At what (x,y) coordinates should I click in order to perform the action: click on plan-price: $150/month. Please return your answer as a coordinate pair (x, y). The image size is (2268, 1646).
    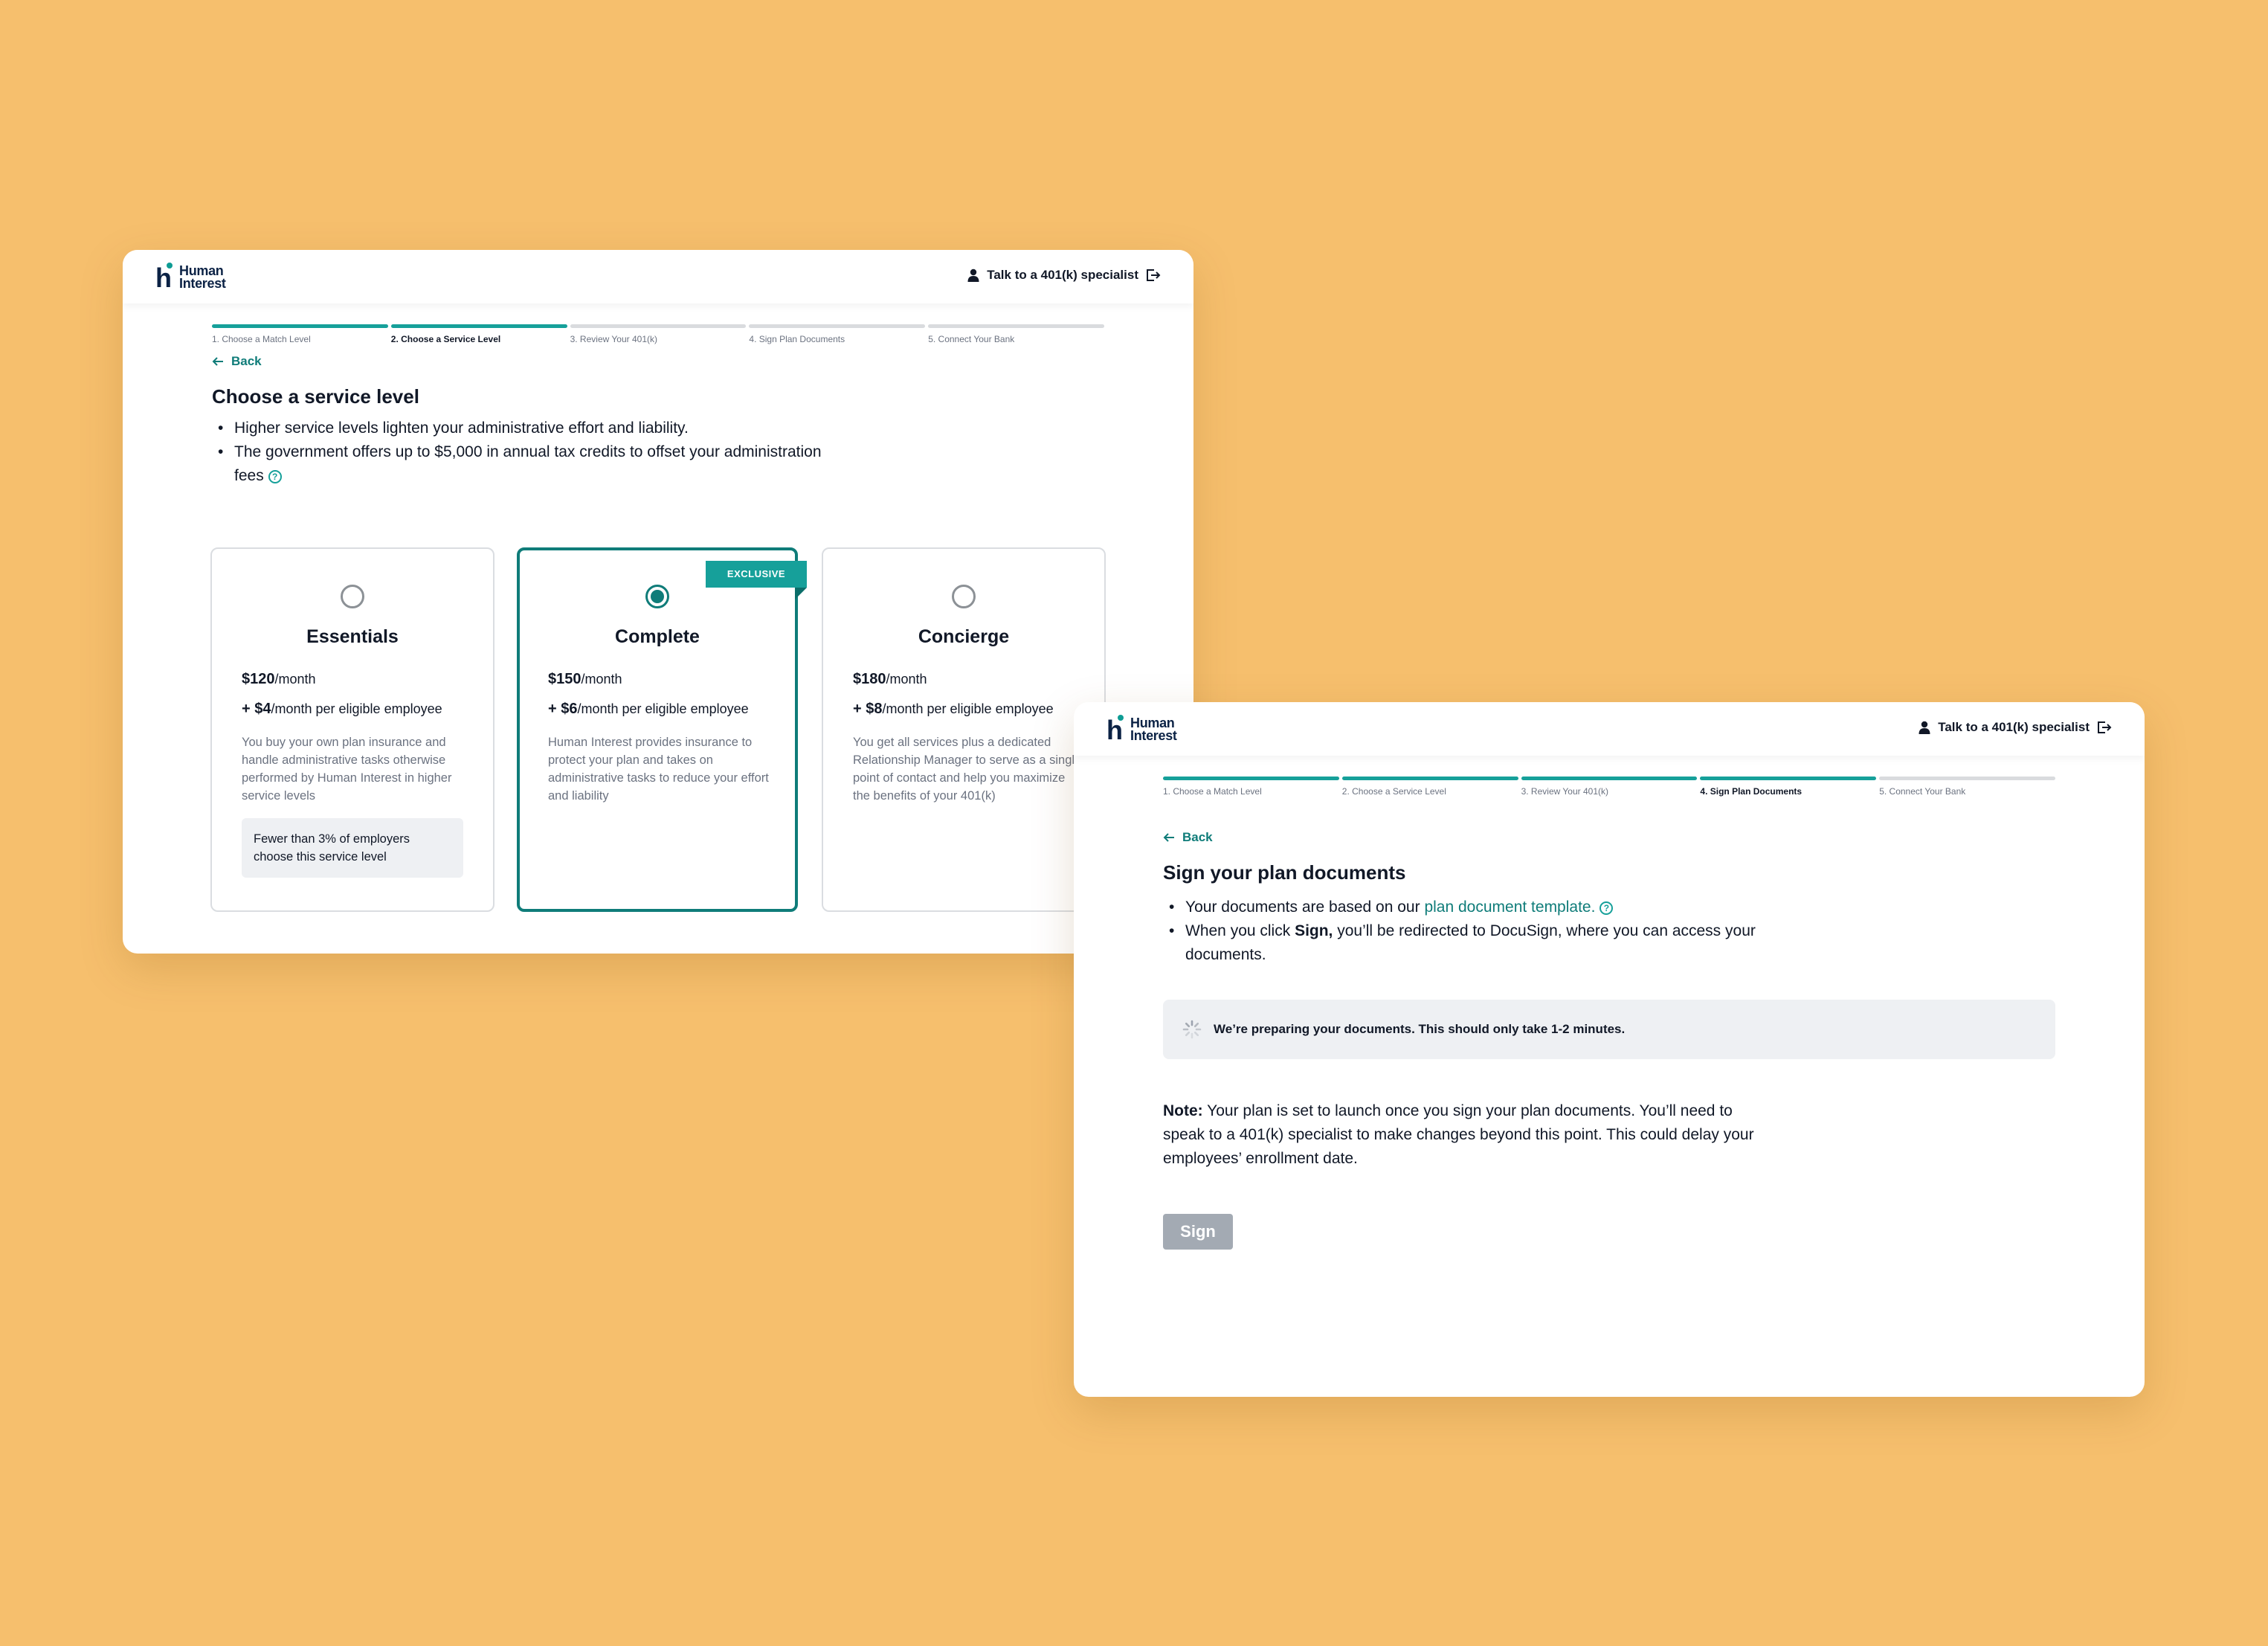
    Looking at the image, I should click on (585, 679).